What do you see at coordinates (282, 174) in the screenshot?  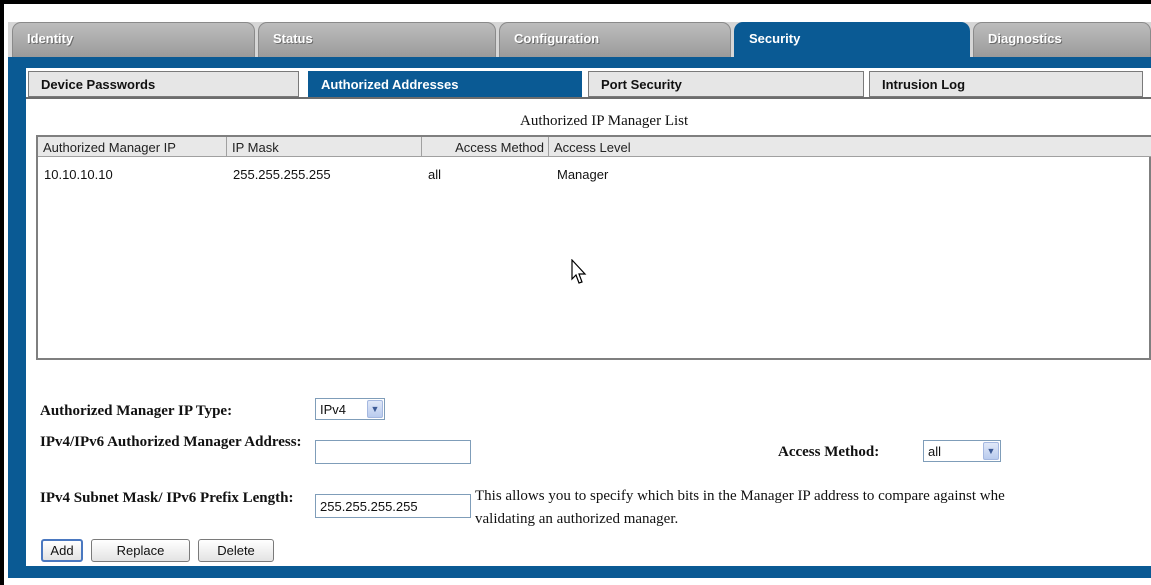 I see `cell-ip-mask: 255.255.255.255` at bounding box center [282, 174].